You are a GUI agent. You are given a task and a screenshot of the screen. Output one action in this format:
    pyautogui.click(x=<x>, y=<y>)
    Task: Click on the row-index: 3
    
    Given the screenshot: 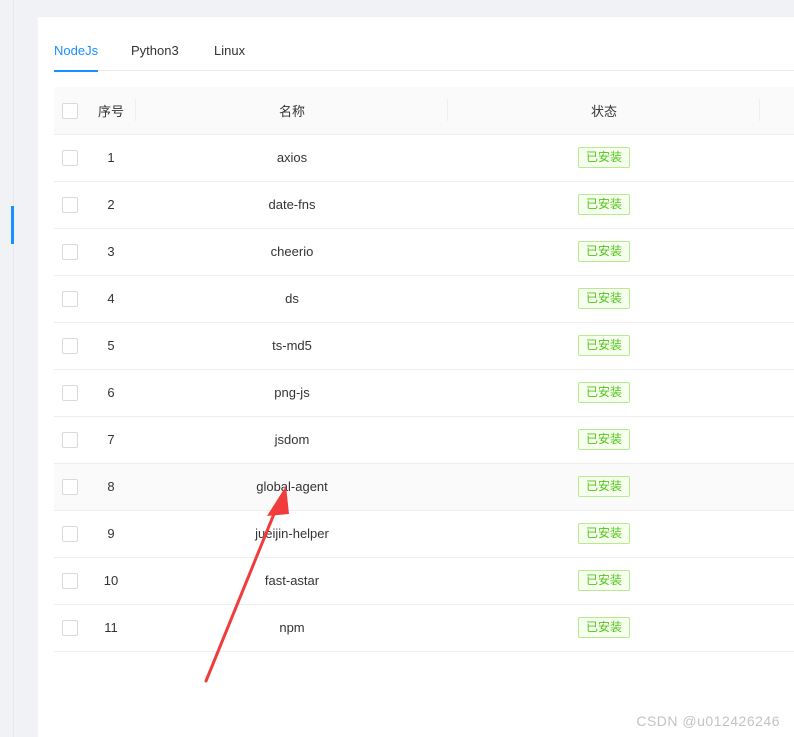 What is the action you would take?
    pyautogui.click(x=111, y=252)
    